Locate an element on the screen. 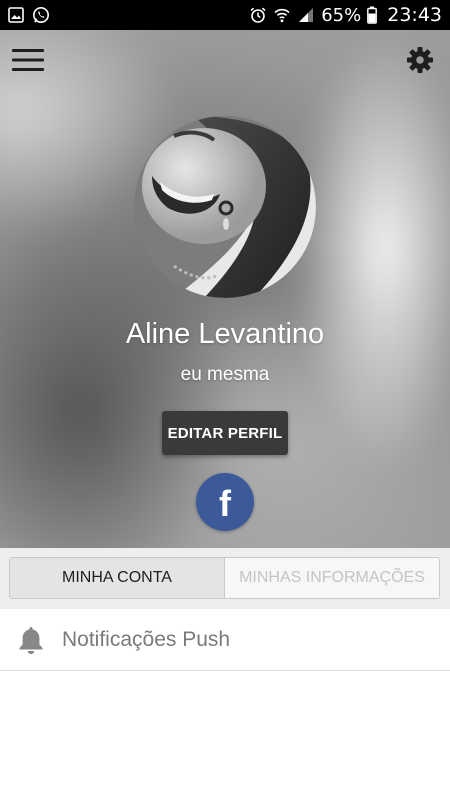 The image size is (450, 800). facebook-icon: f is located at coordinates (225, 503).